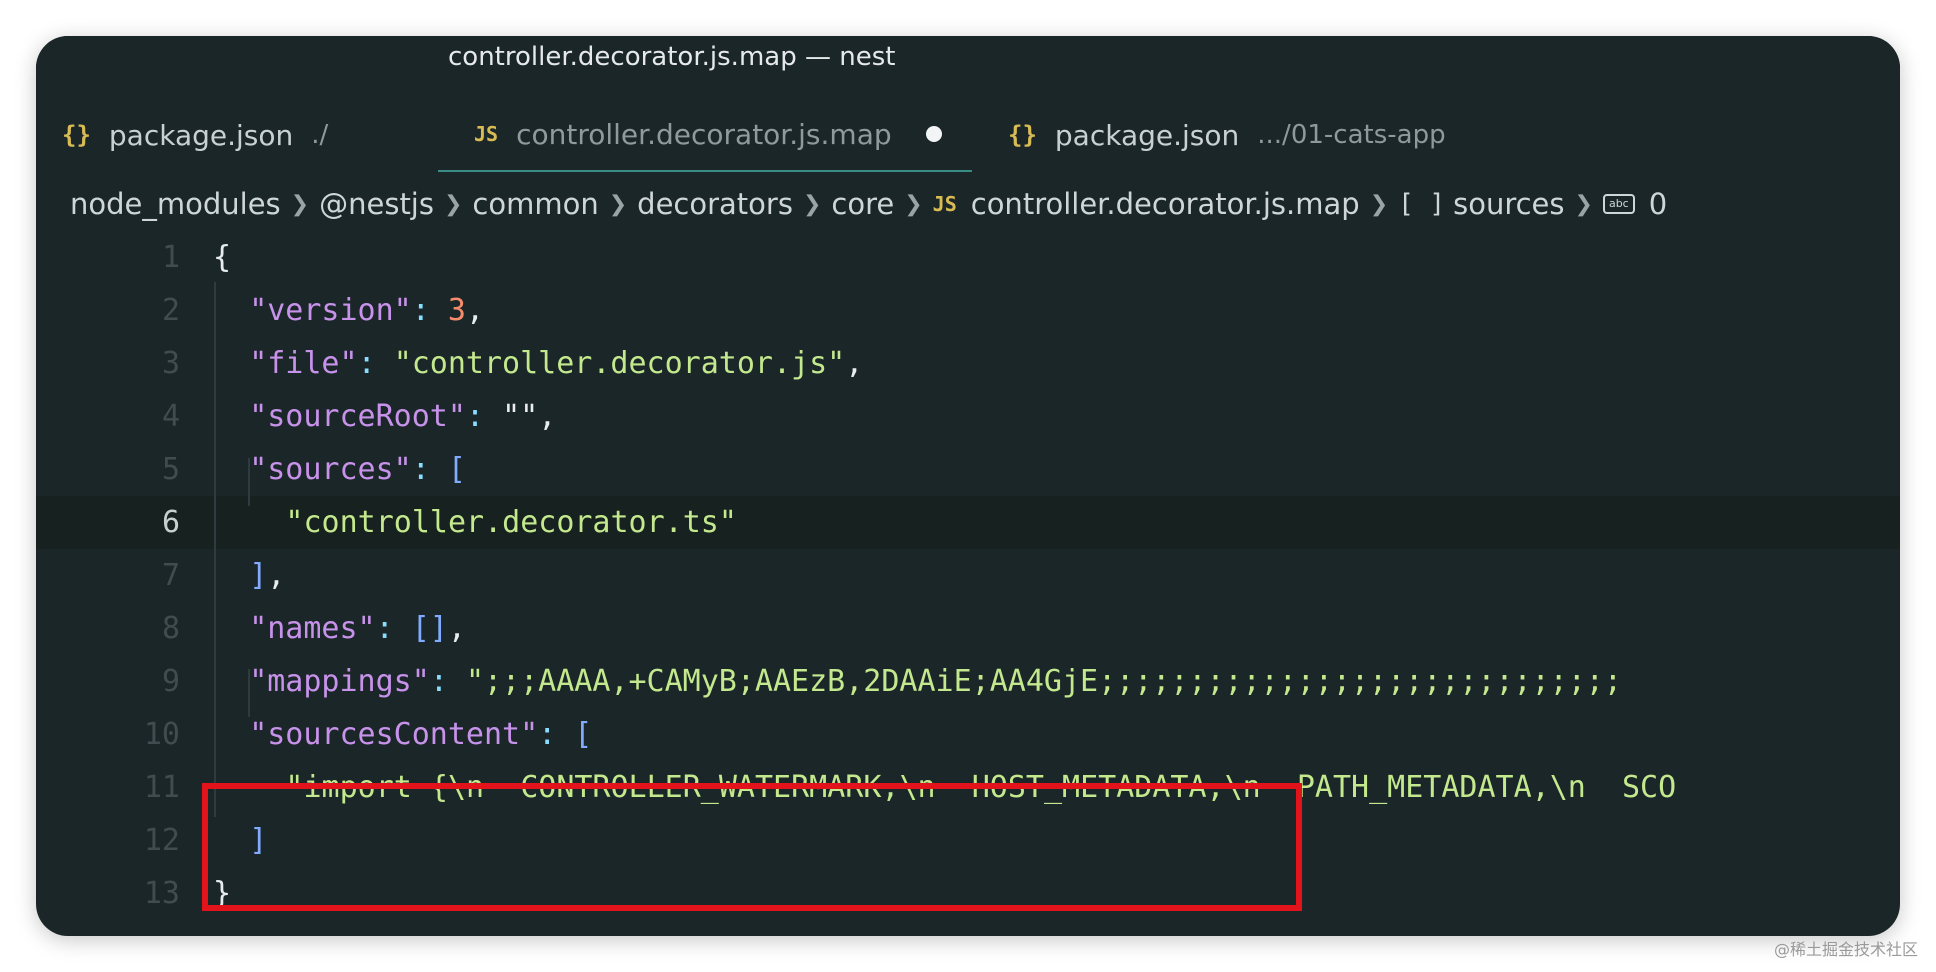 The image size is (1936, 972). I want to click on tab-label: controller.decorator.js.map, so click(704, 134).